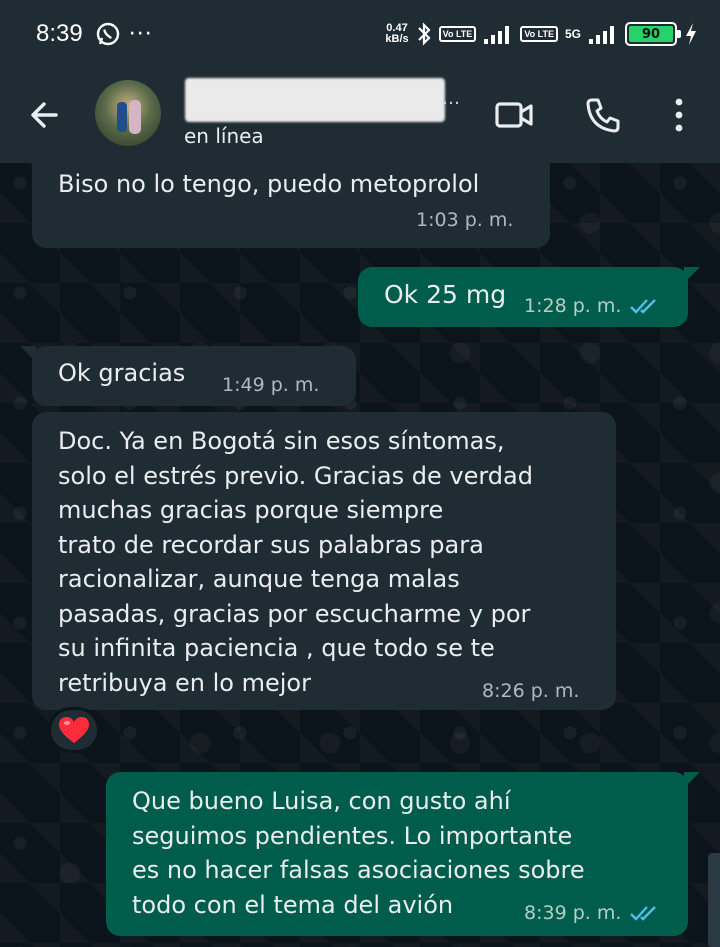 The width and height of the screenshot is (720, 947). I want to click on status-indicators: 0.47 kB/s Vo LTE Vo LTE 5G 90, so click(541, 34).